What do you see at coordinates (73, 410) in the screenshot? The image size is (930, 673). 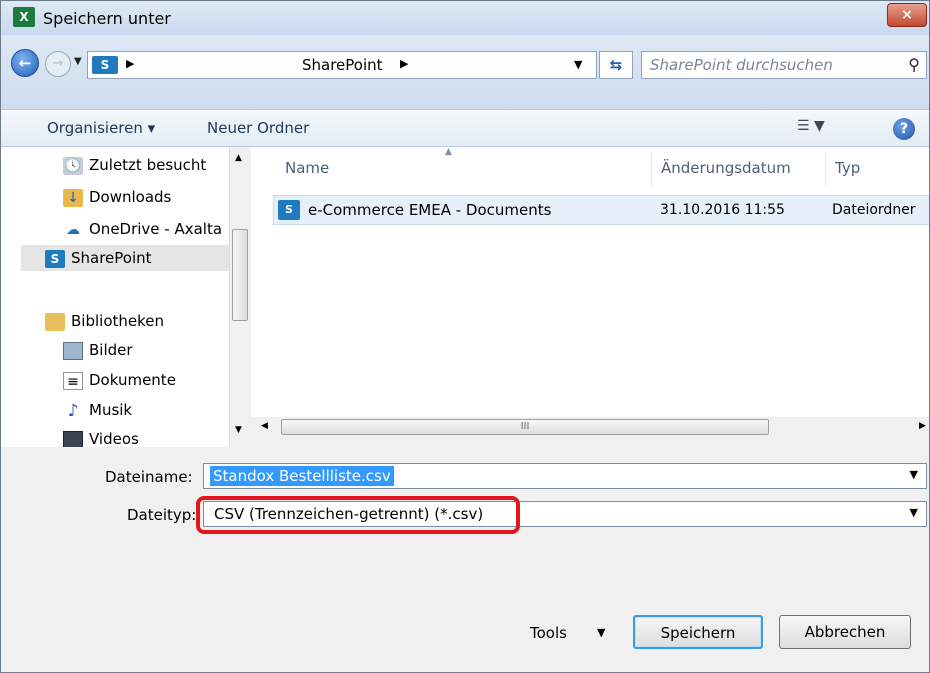 I see `music-icon: ♪` at bounding box center [73, 410].